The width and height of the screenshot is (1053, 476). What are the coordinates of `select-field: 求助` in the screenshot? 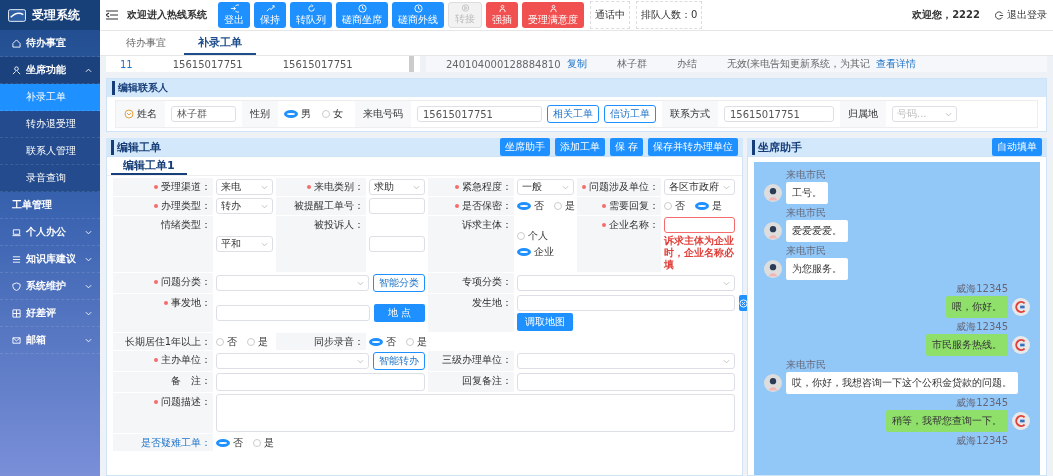 It's located at (397, 187).